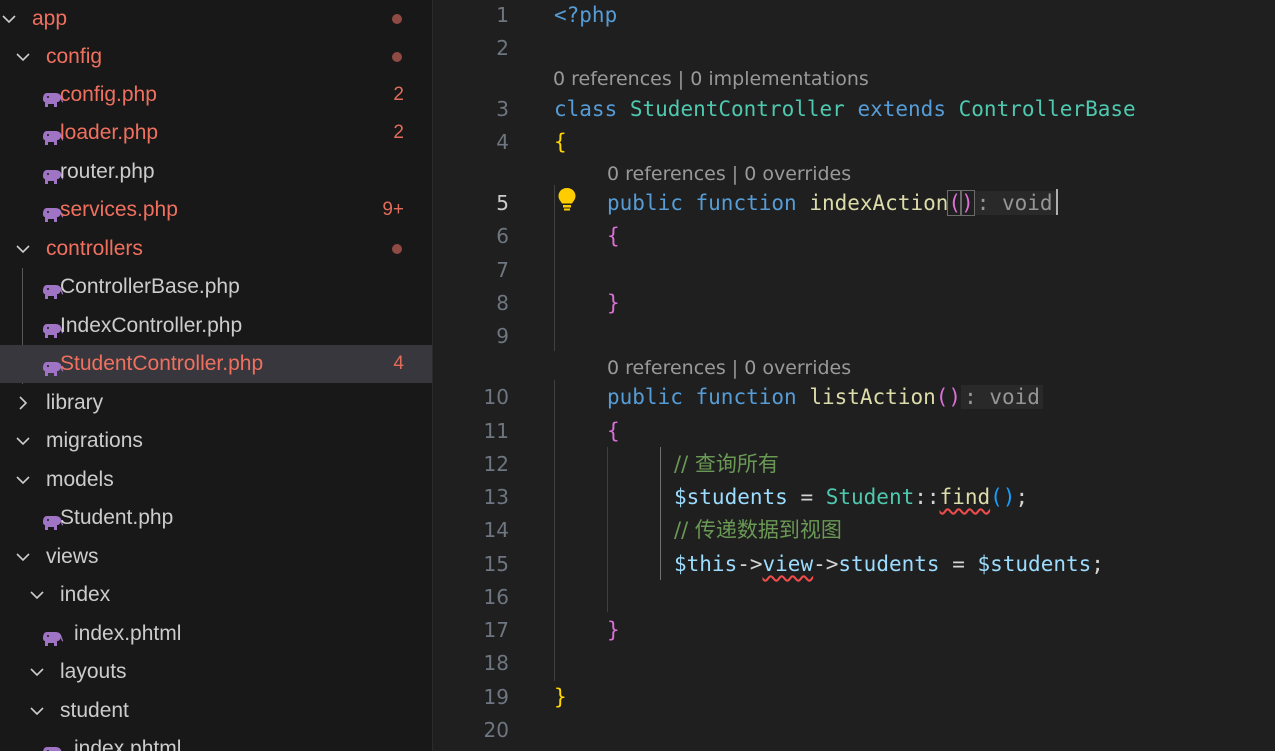 This screenshot has height=751, width=1275. What do you see at coordinates (788, 564) in the screenshot?
I see `property-view: view` at bounding box center [788, 564].